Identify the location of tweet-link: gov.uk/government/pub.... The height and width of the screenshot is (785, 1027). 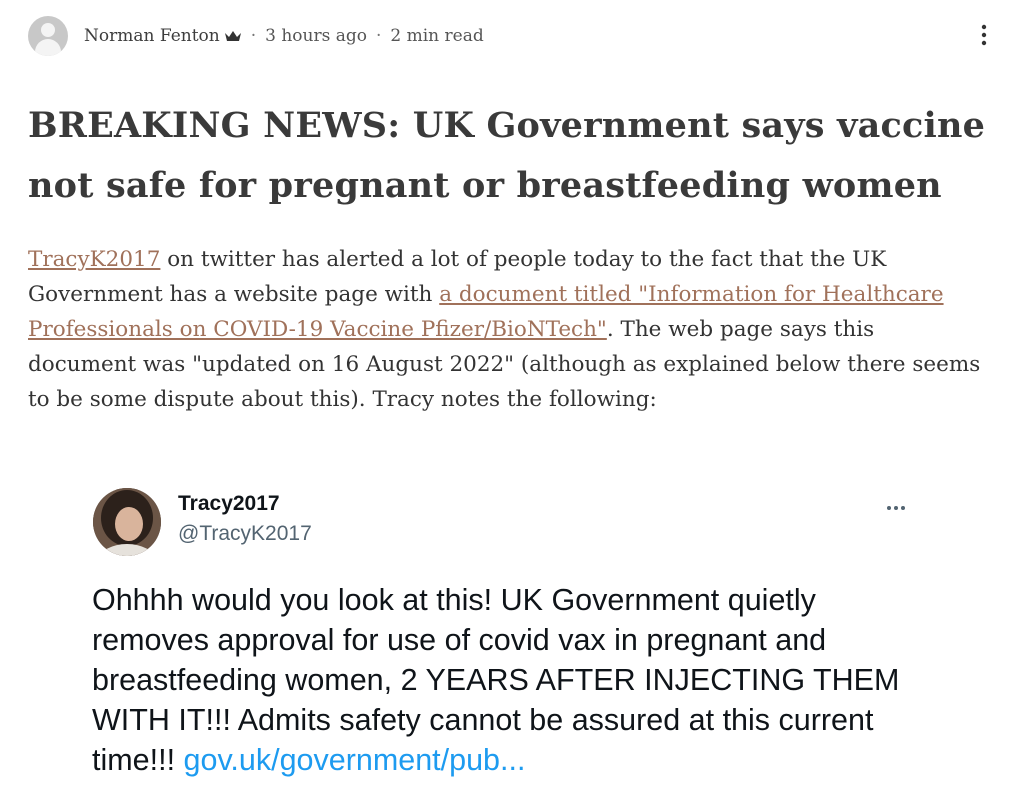
(354, 760).